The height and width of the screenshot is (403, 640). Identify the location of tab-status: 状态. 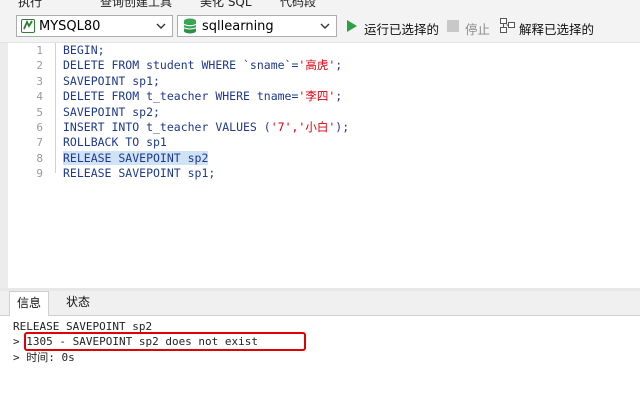
(78, 303).